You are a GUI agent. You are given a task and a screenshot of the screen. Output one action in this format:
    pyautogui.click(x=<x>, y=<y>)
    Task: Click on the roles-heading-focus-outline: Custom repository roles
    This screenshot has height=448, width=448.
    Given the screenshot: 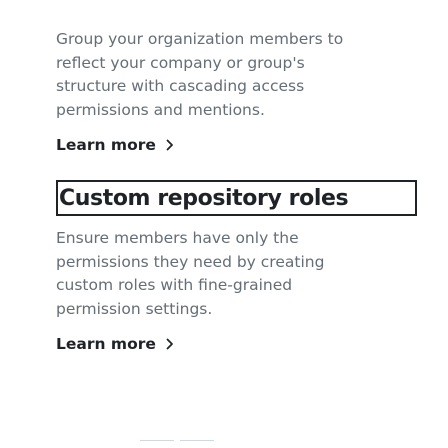 What is the action you would take?
    pyautogui.click(x=236, y=198)
    